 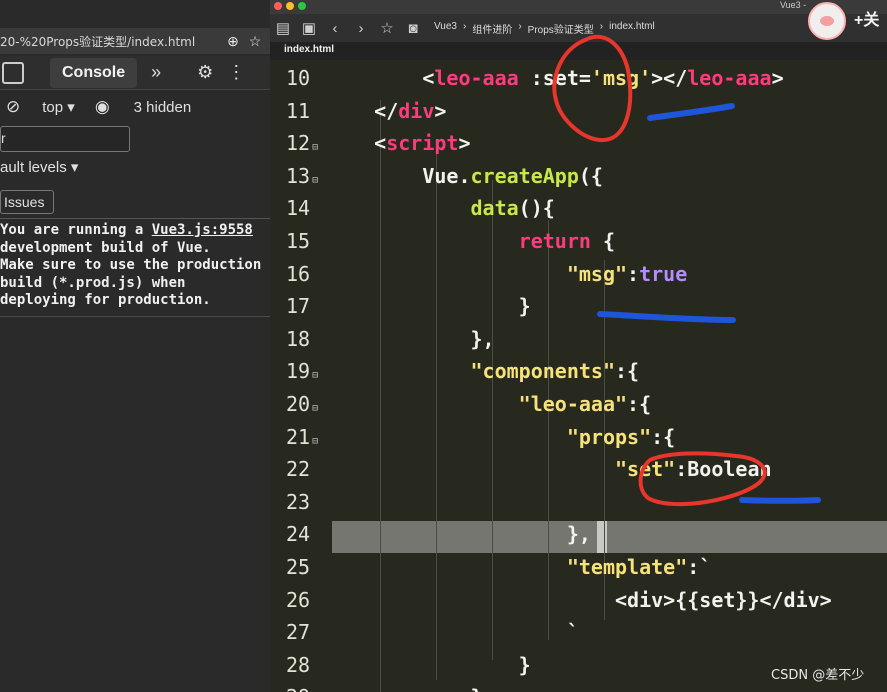 I want to click on code-line: <div>{{set}}</div>, so click(x=606, y=600).